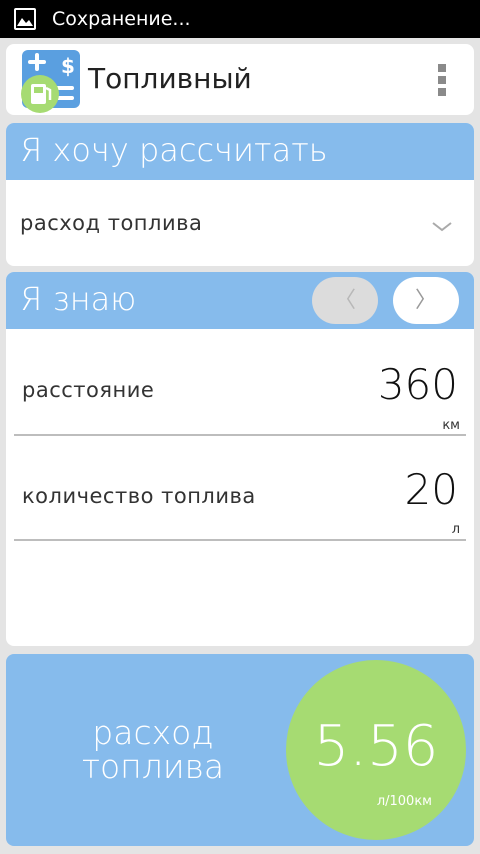  What do you see at coordinates (49, 81) in the screenshot?
I see `app-logo-icon: $` at bounding box center [49, 81].